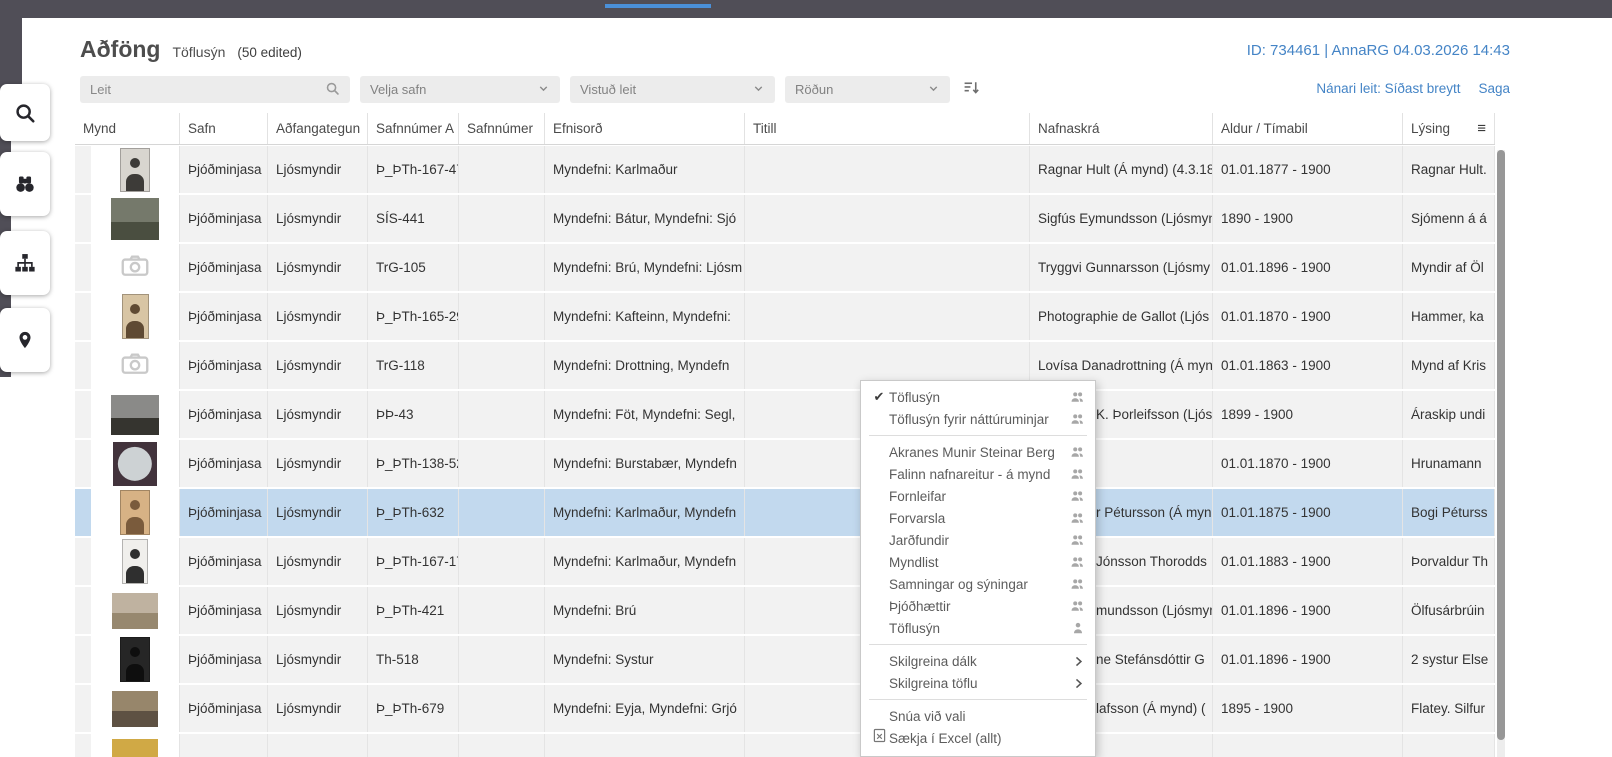 This screenshot has height=757, width=1612. Describe the element at coordinates (25, 340) in the screenshot. I see `sidebar-location-button` at that location.